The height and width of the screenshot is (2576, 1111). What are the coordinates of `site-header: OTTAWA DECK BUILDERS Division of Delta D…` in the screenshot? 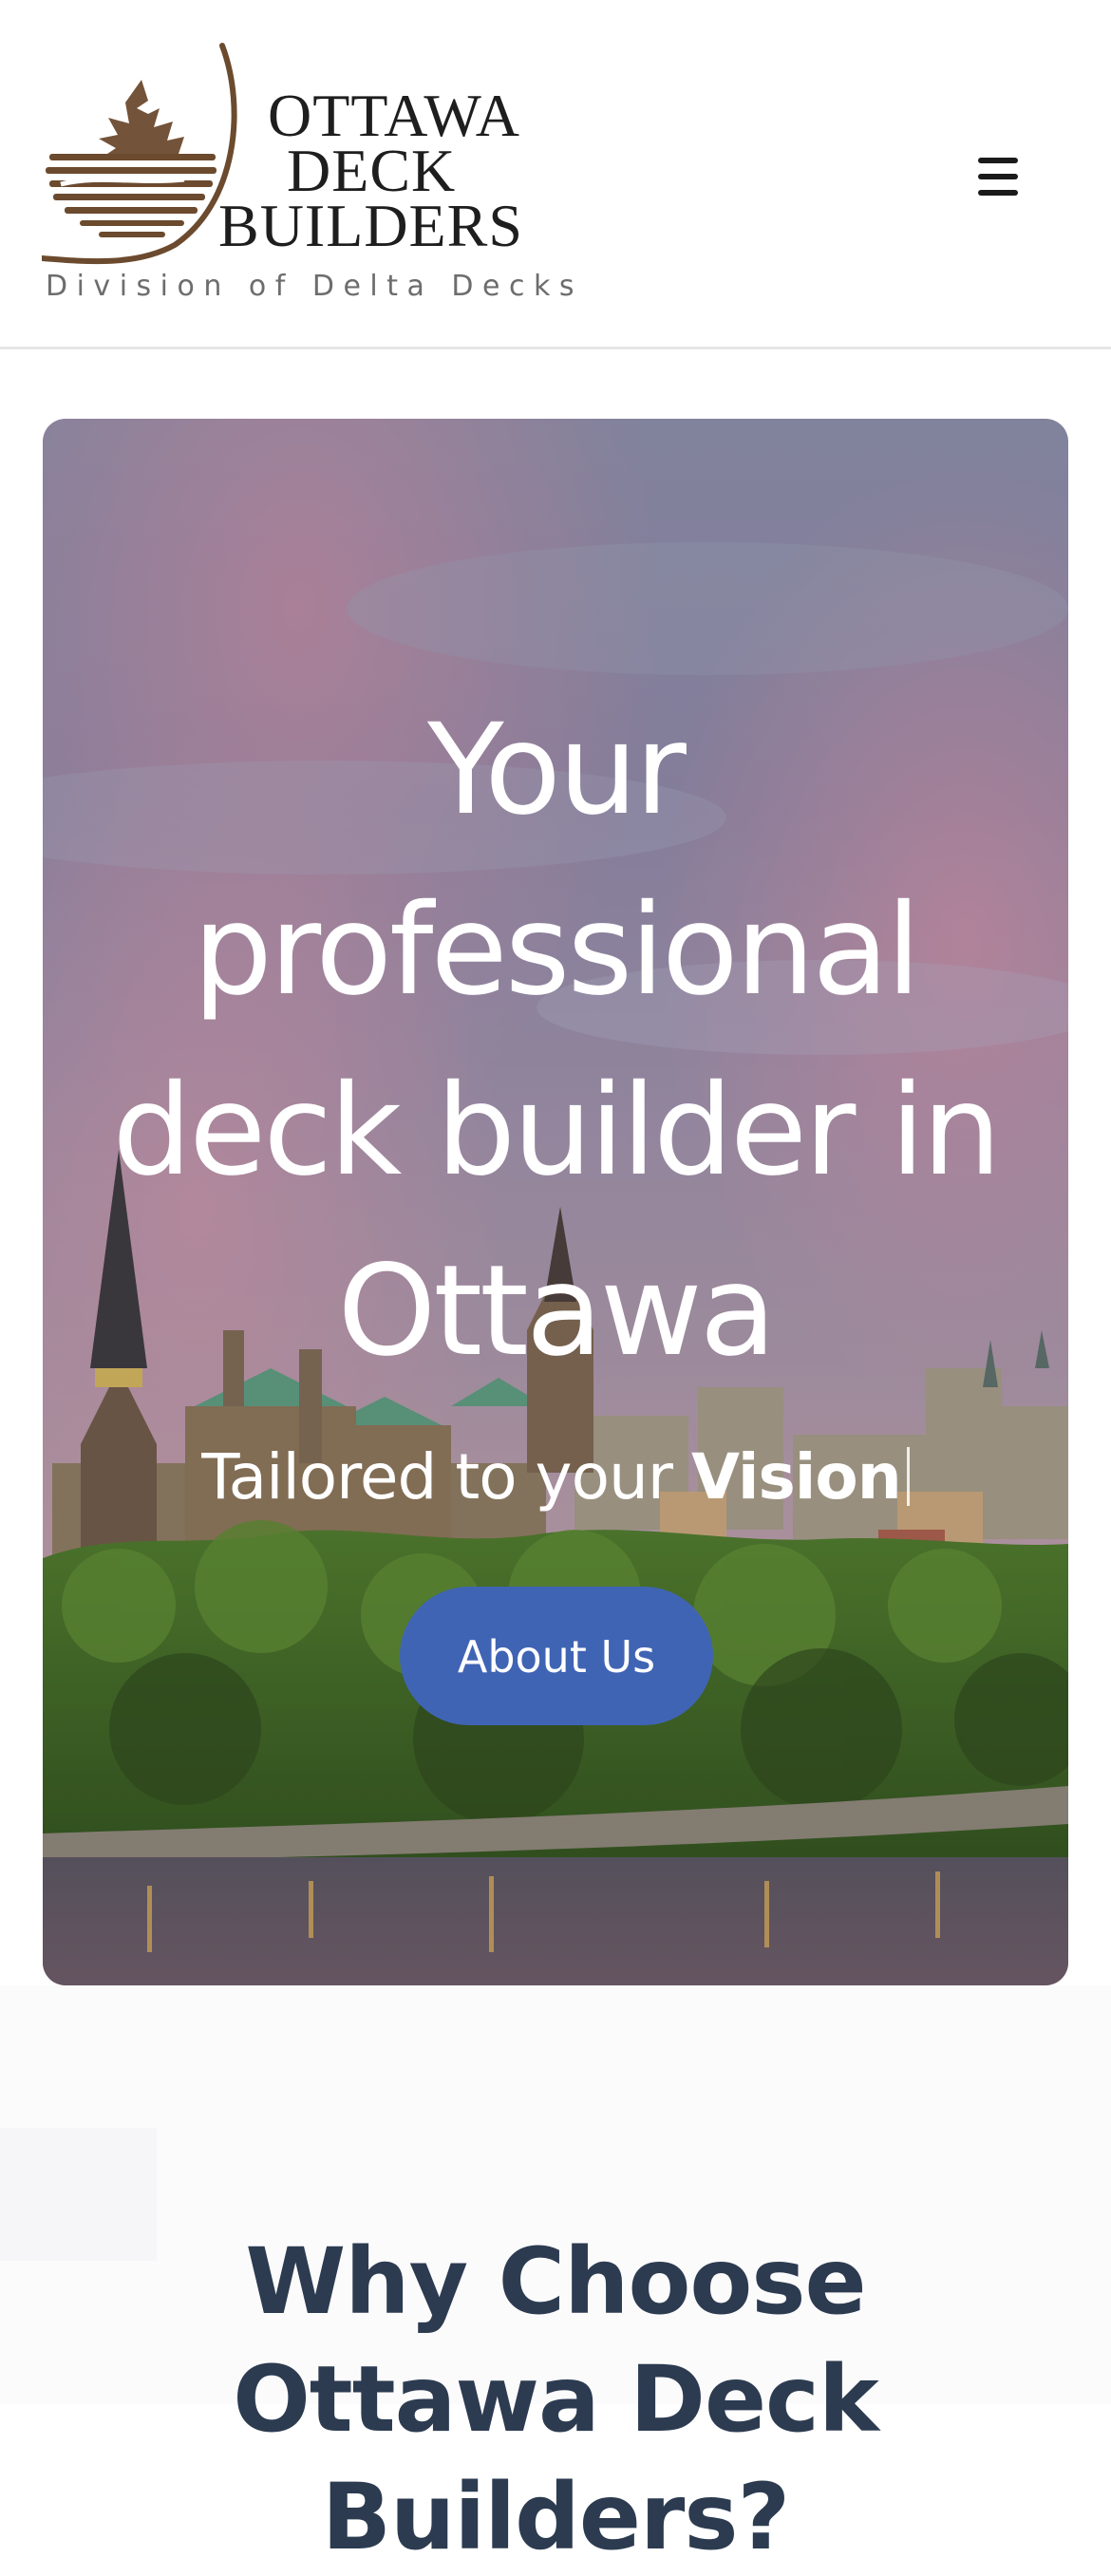 It's located at (555, 174).